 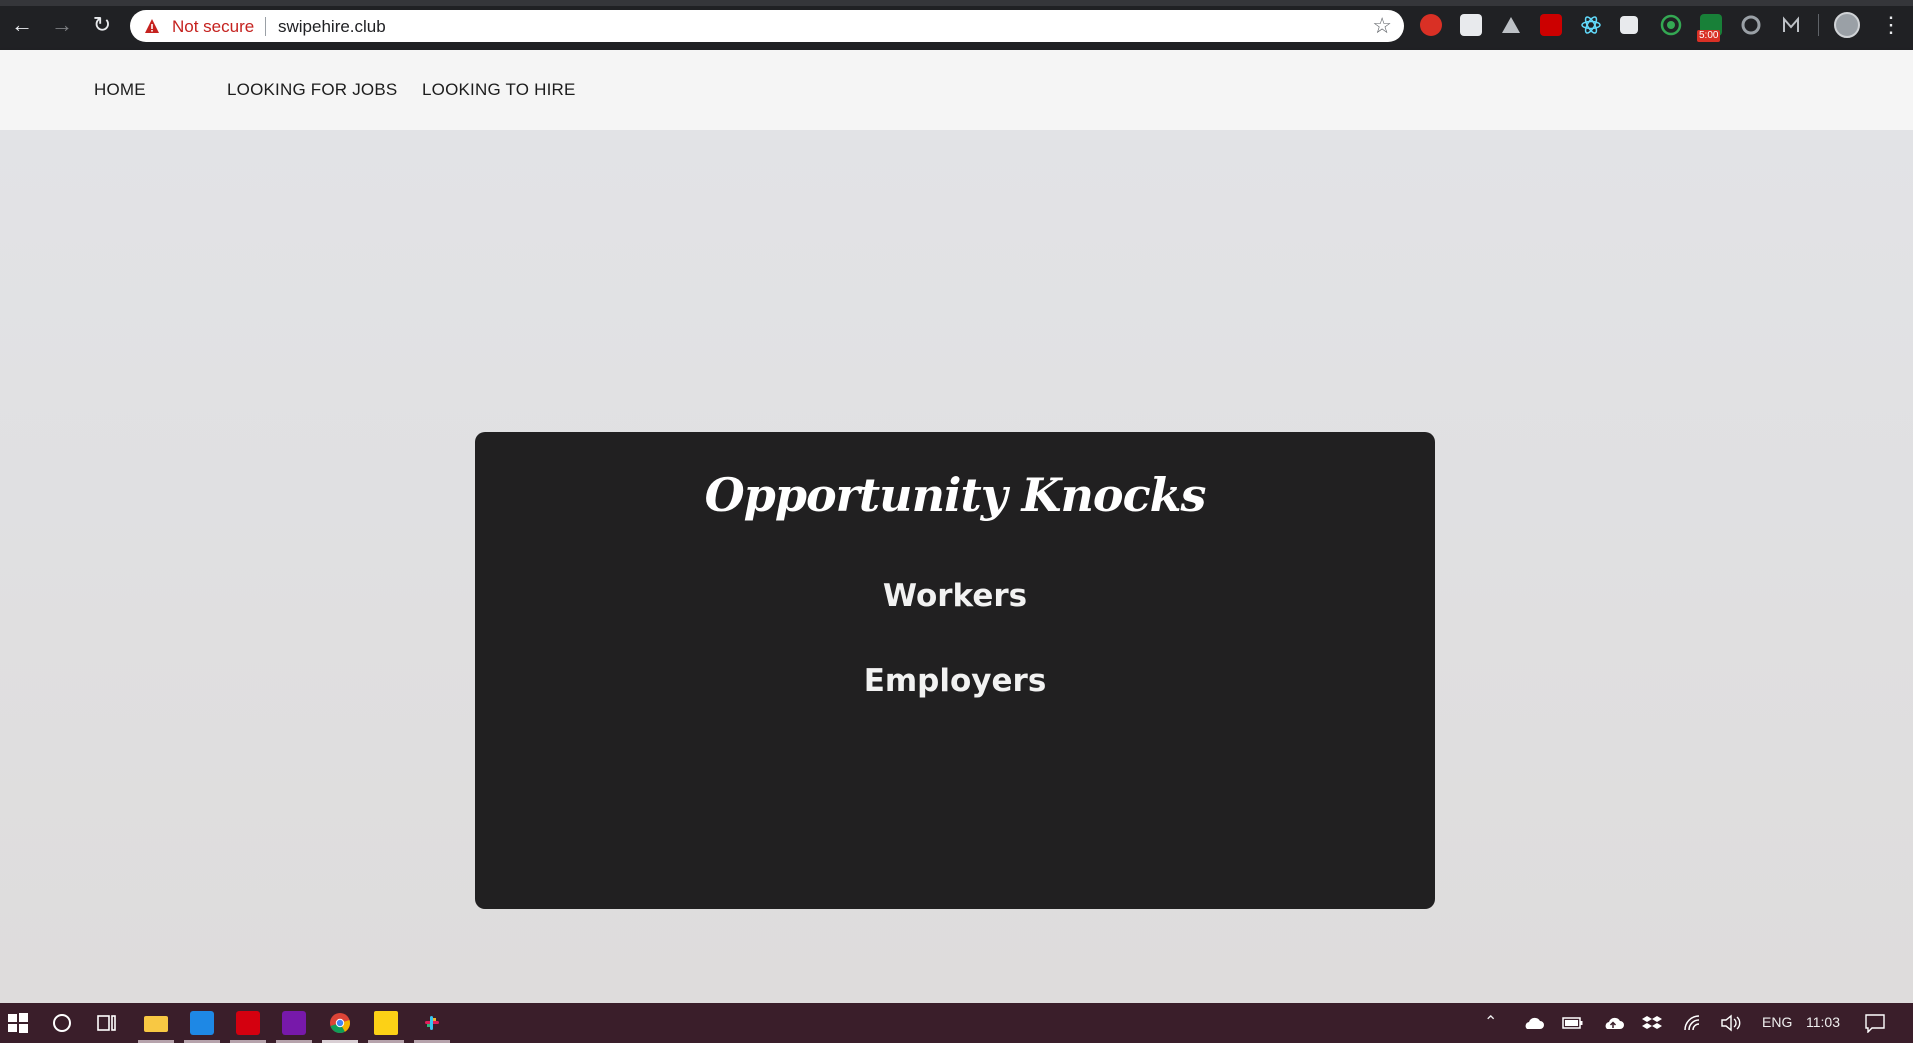 What do you see at coordinates (1693, 1023) in the screenshot?
I see `wifi-icon` at bounding box center [1693, 1023].